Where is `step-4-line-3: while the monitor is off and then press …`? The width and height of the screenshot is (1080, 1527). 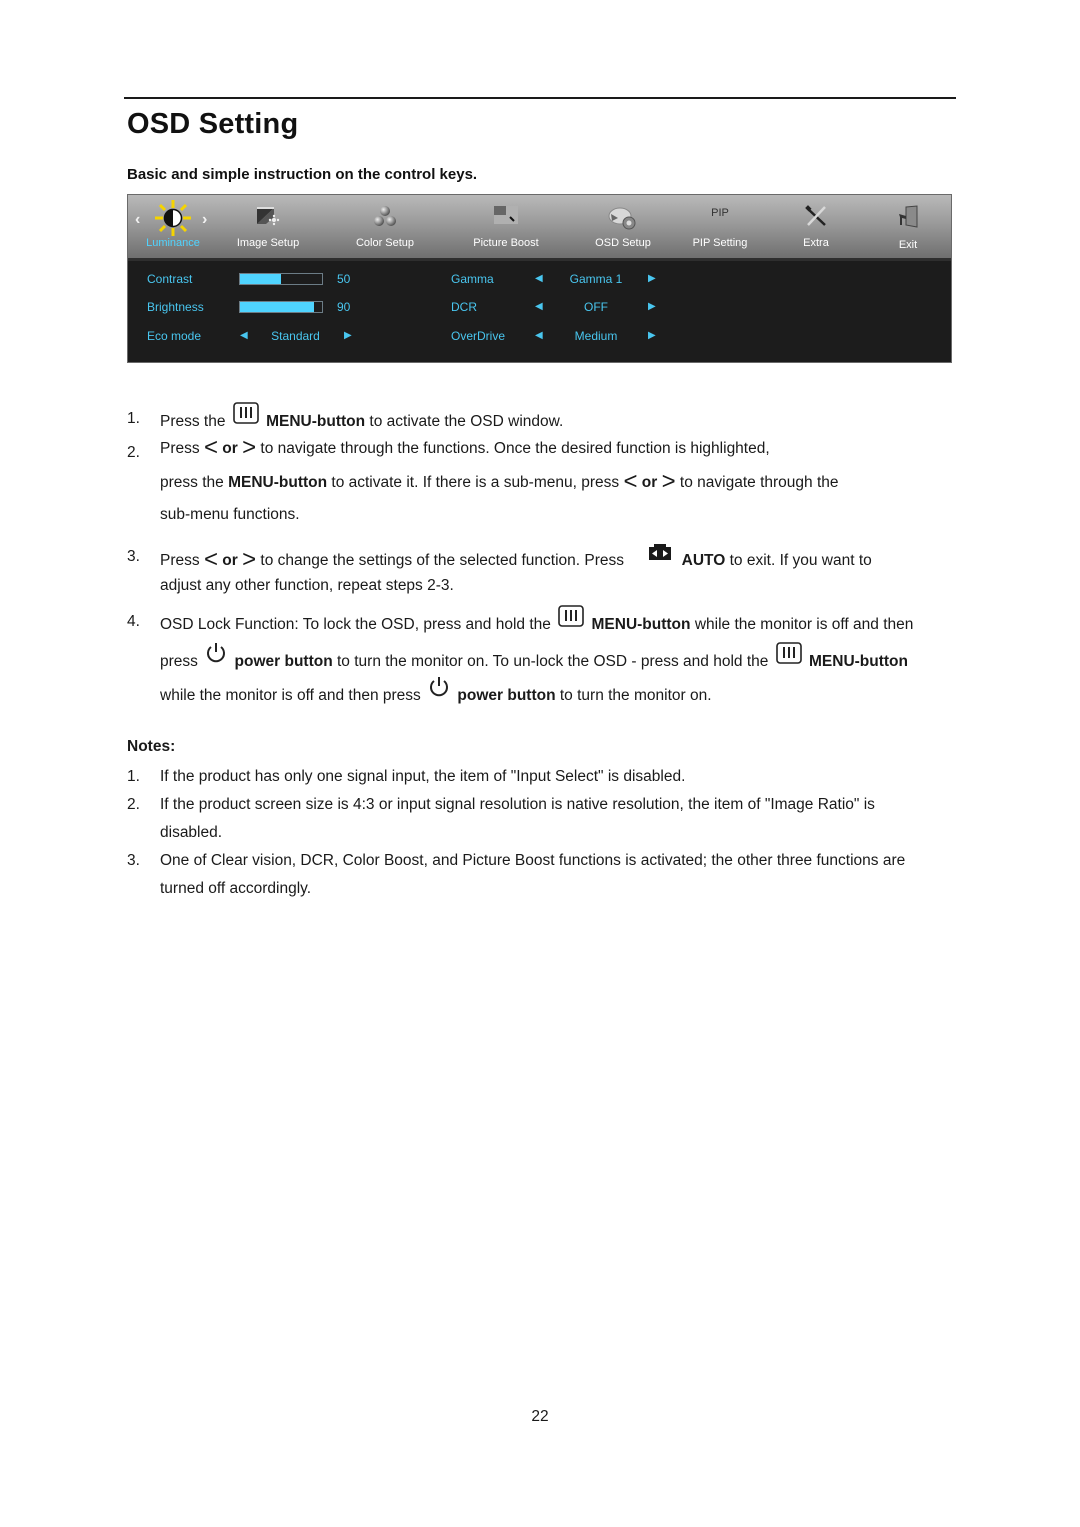
step-4-line-3: while the monitor is off and then press … is located at coordinates (436, 690).